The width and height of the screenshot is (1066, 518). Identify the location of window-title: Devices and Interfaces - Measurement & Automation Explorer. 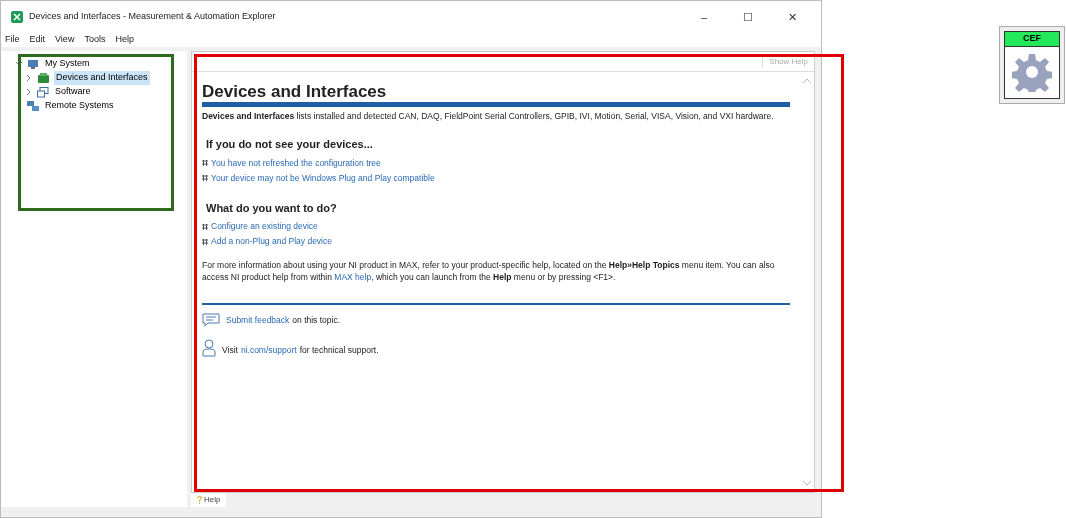
(153, 17).